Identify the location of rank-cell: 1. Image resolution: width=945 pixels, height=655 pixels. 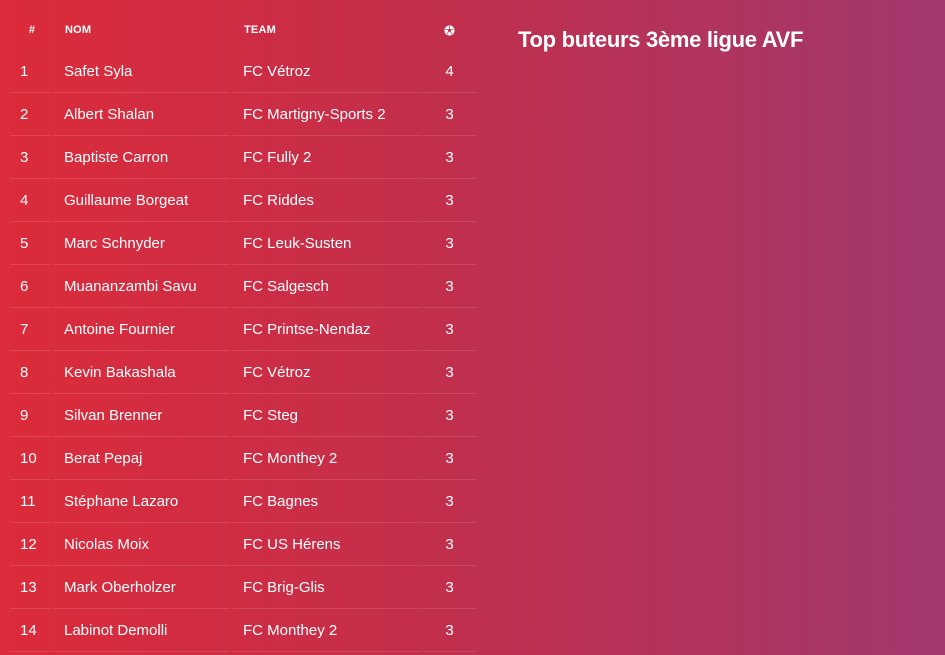
(32, 71).